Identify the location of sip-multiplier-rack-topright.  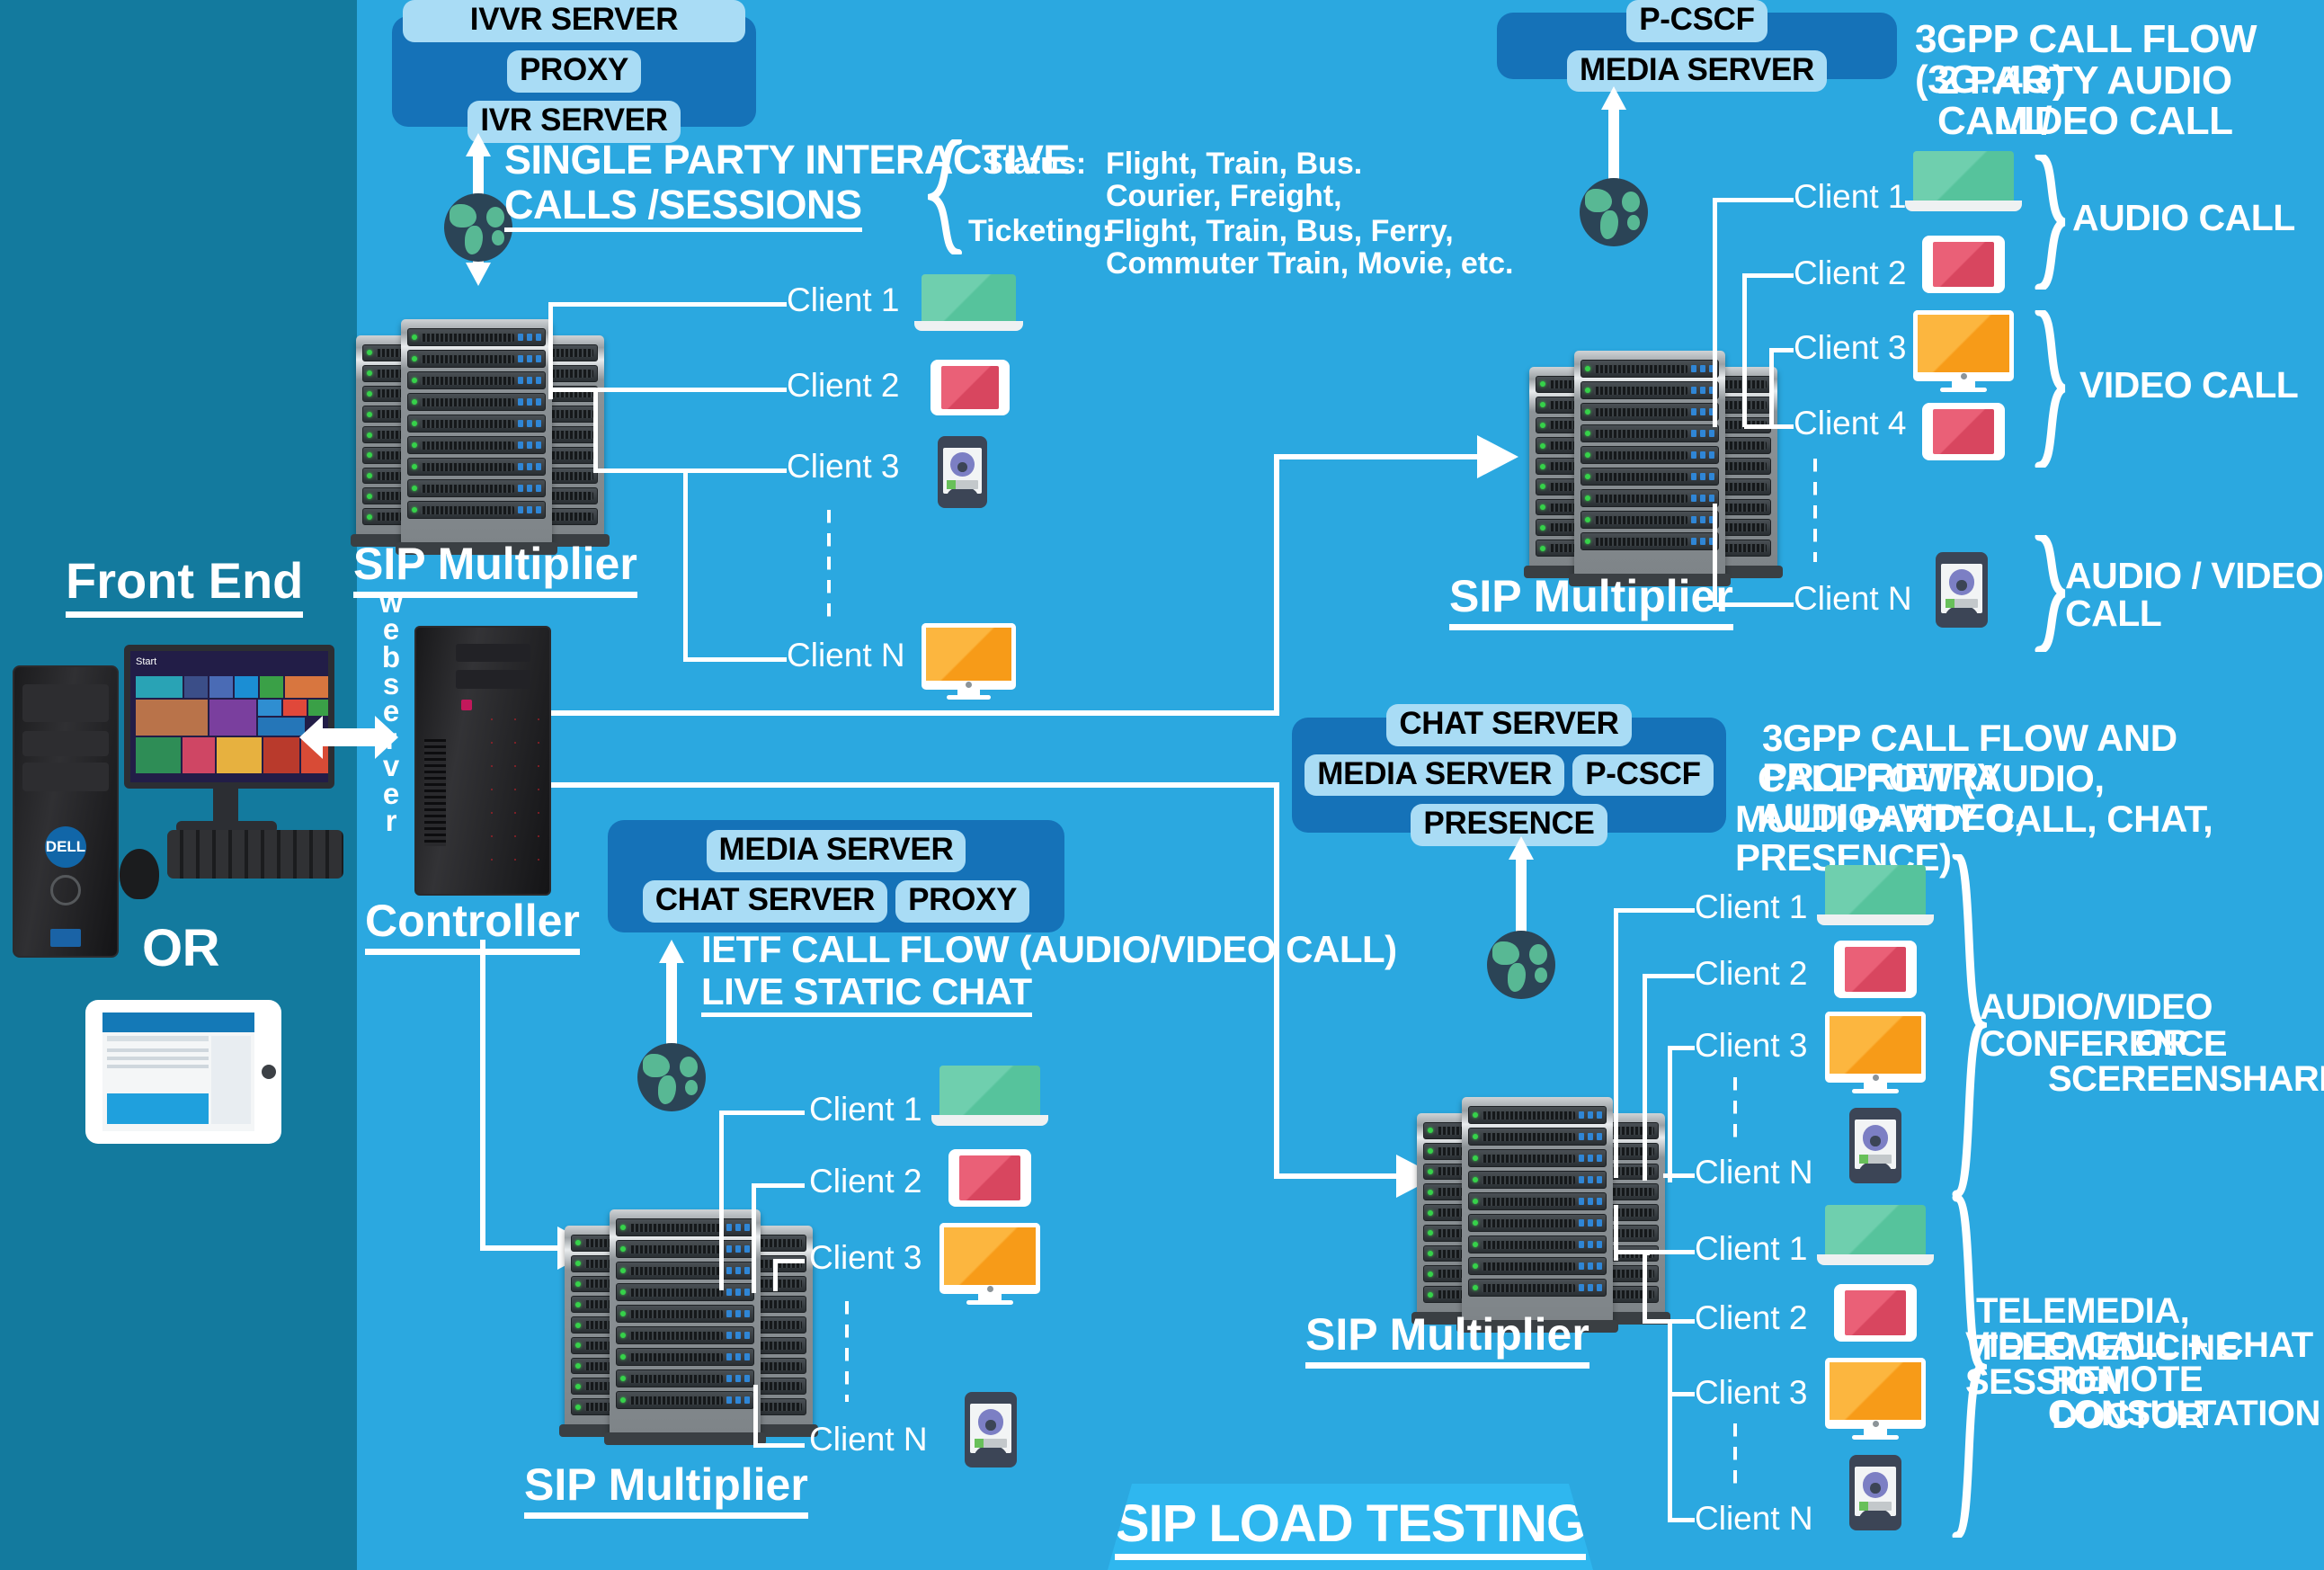
(1659, 468).